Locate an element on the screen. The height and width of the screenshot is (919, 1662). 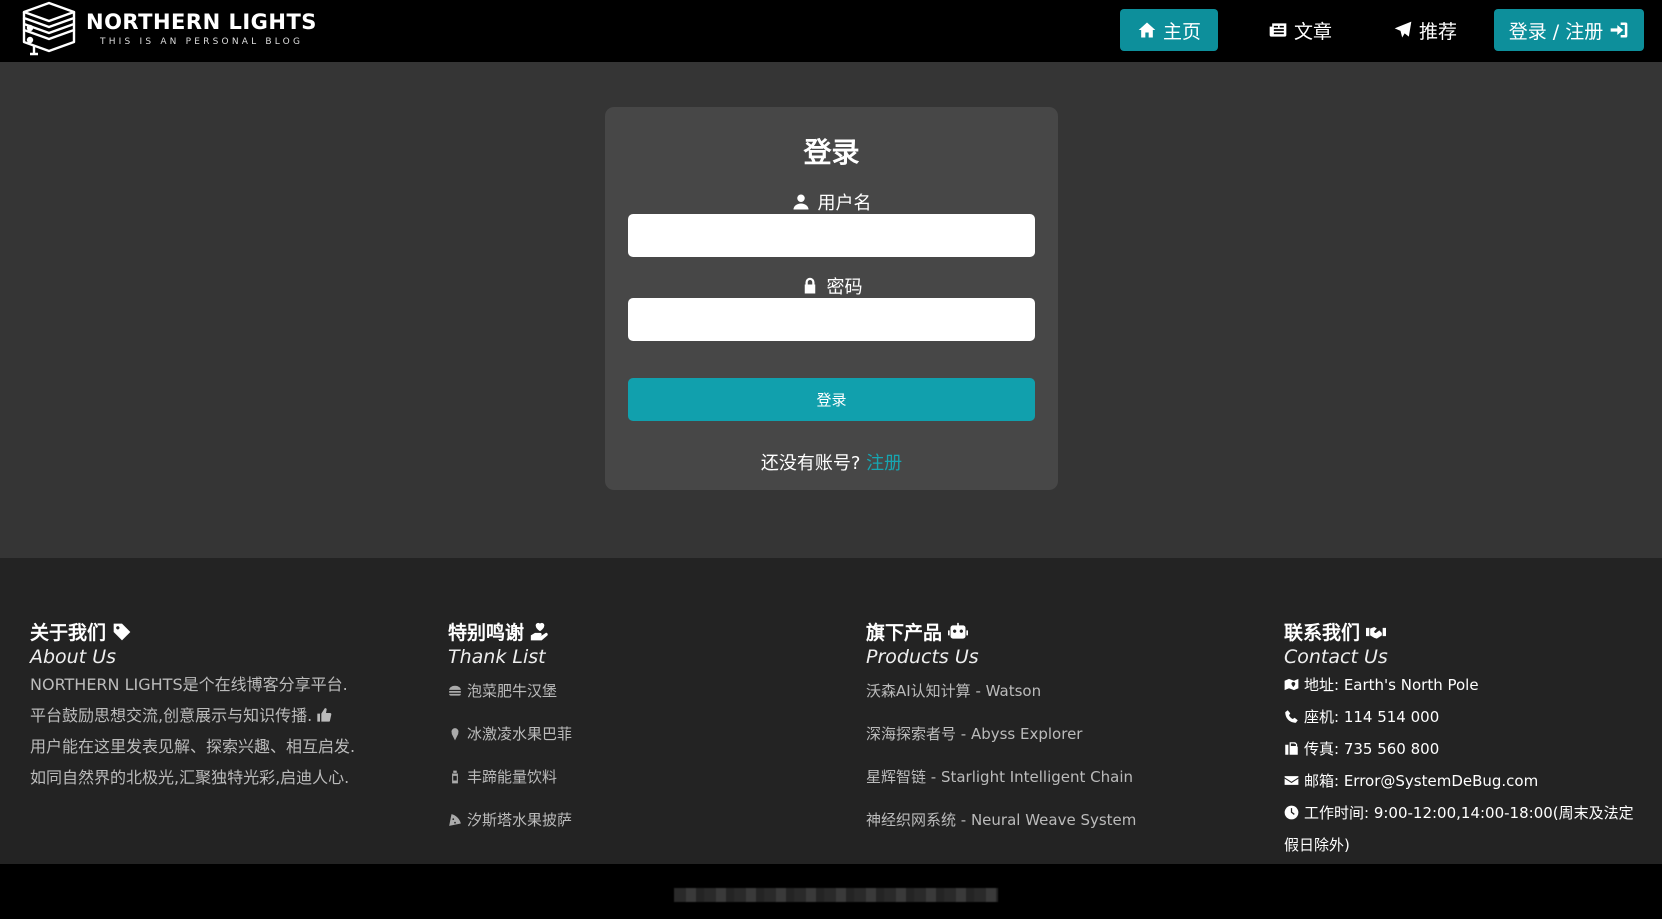
thanks-item: 冰激凌水果巴菲 is located at coordinates (628, 733).